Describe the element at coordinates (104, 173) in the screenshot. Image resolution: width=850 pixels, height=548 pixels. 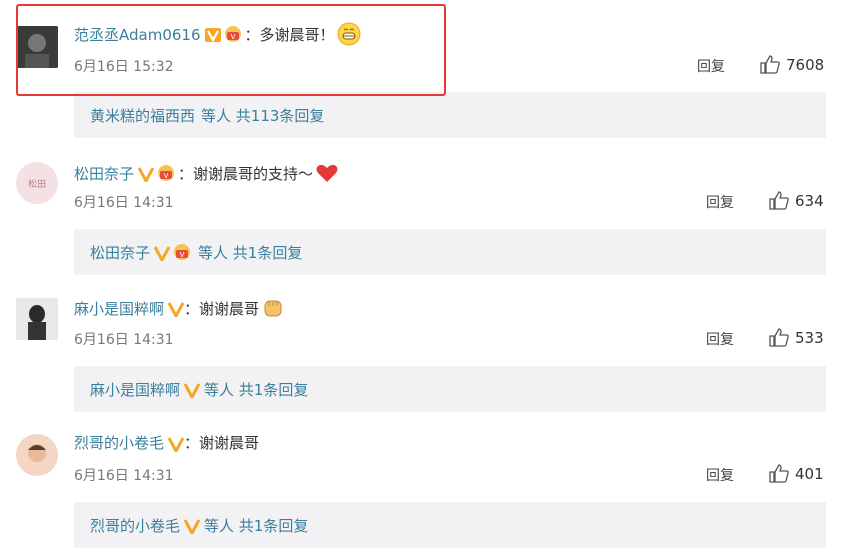
I see `username: 松田奈子` at that location.